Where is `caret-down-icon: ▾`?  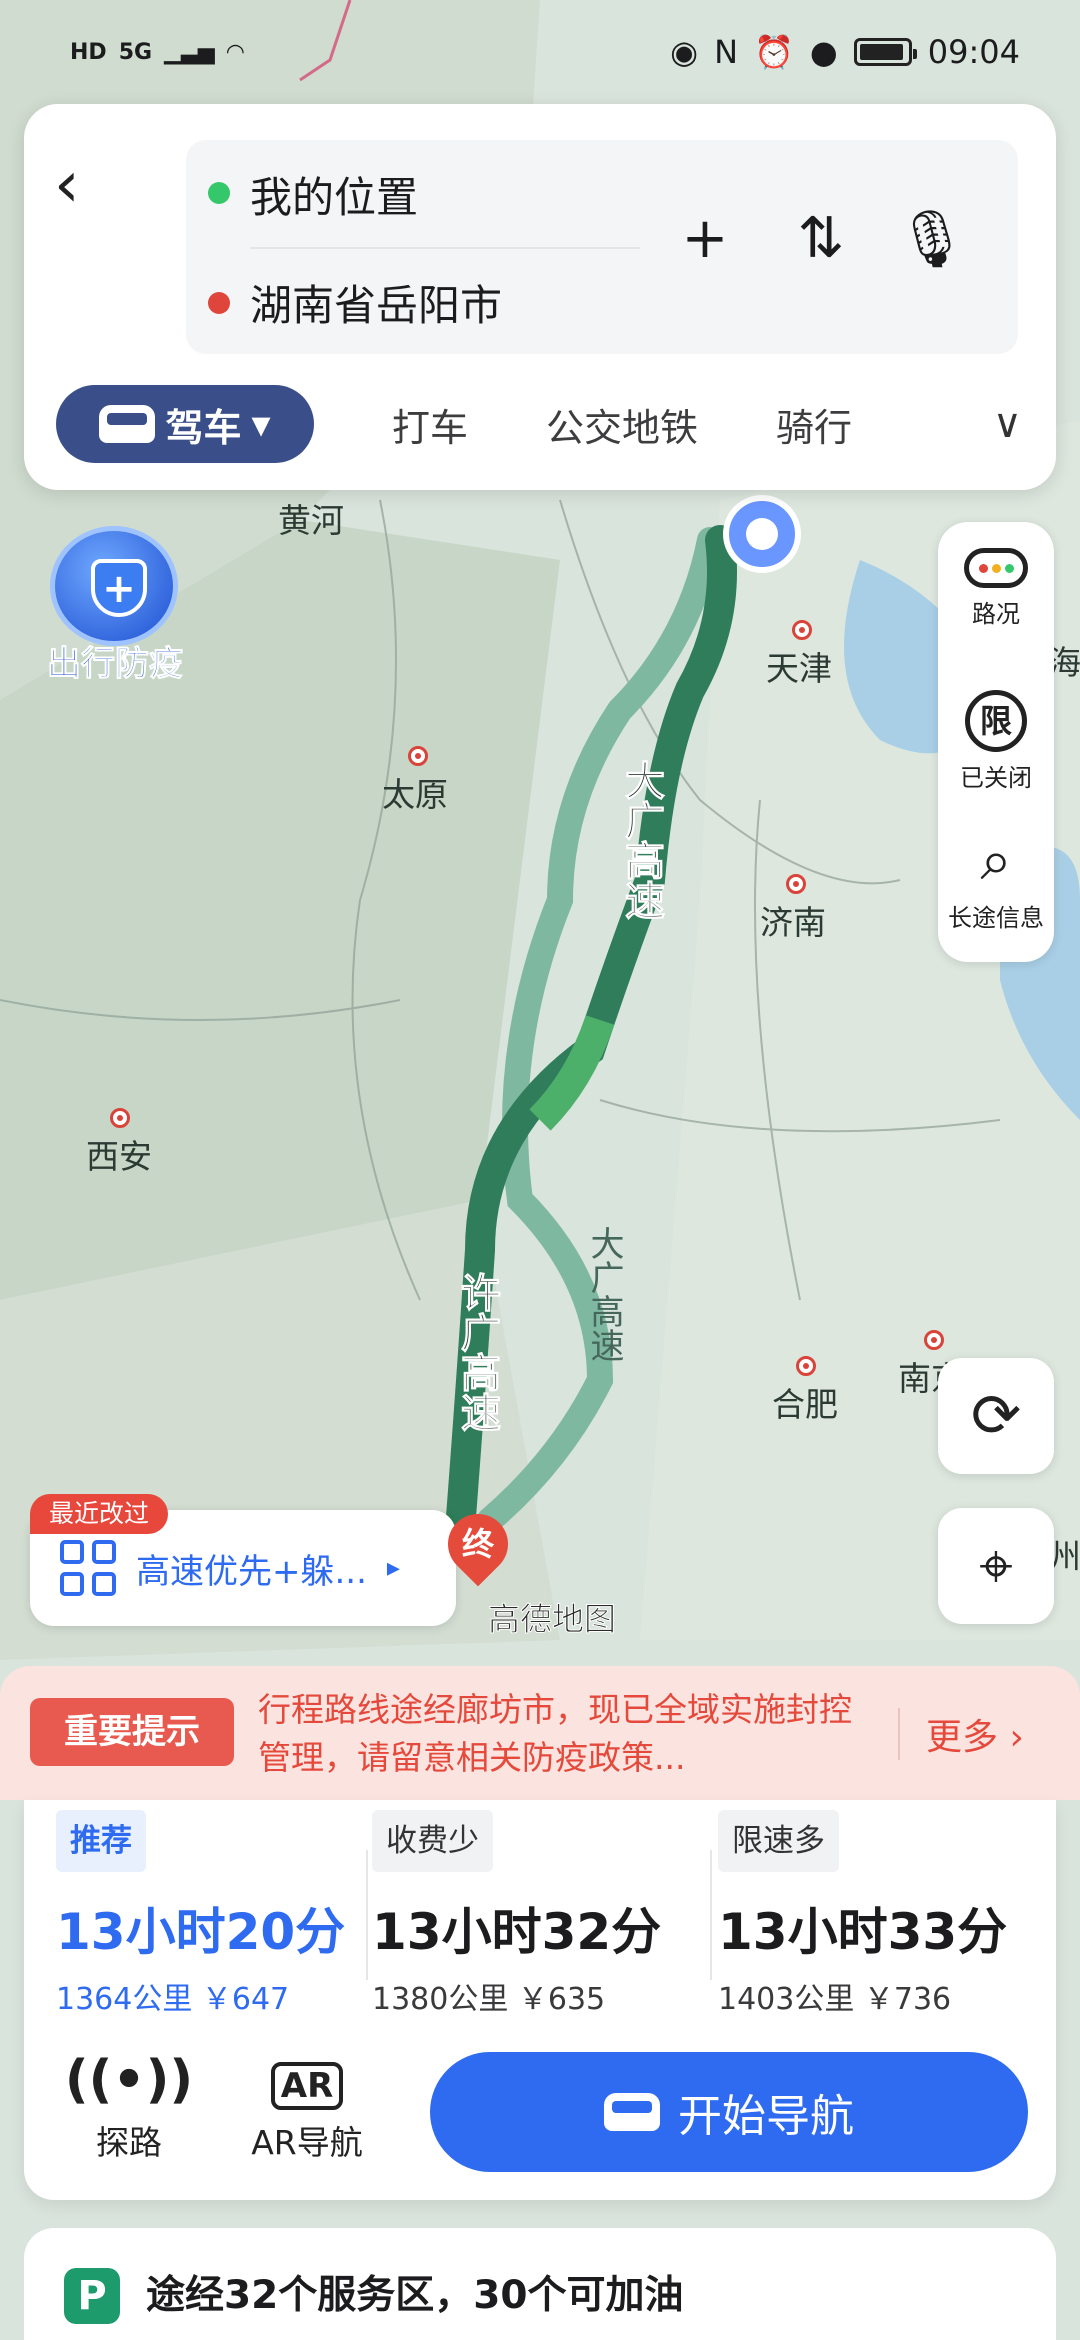 caret-down-icon: ▾ is located at coordinates (261, 424).